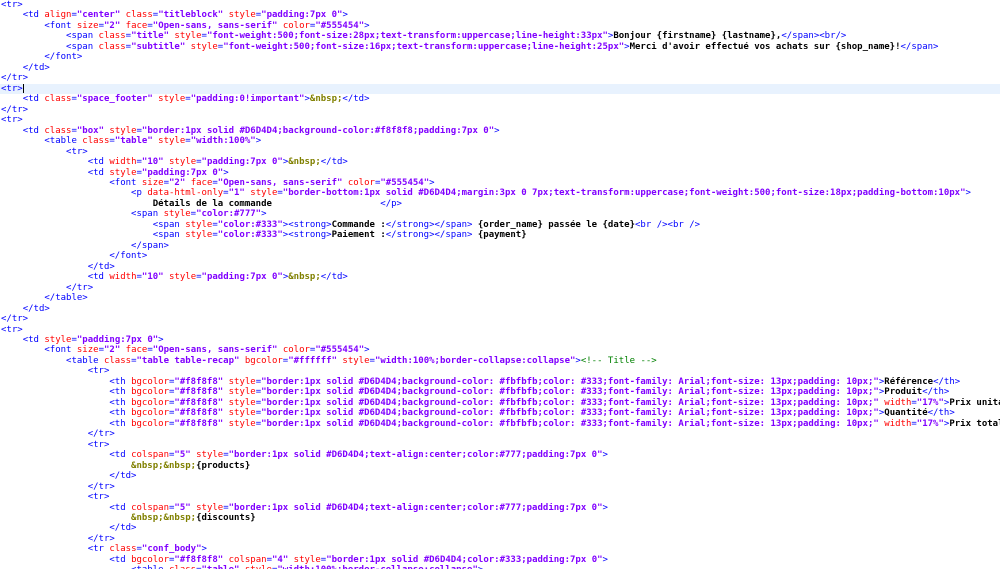 The height and width of the screenshot is (569, 1000). Describe the element at coordinates (236, 193) in the screenshot. I see `code-token: "1"` at that location.